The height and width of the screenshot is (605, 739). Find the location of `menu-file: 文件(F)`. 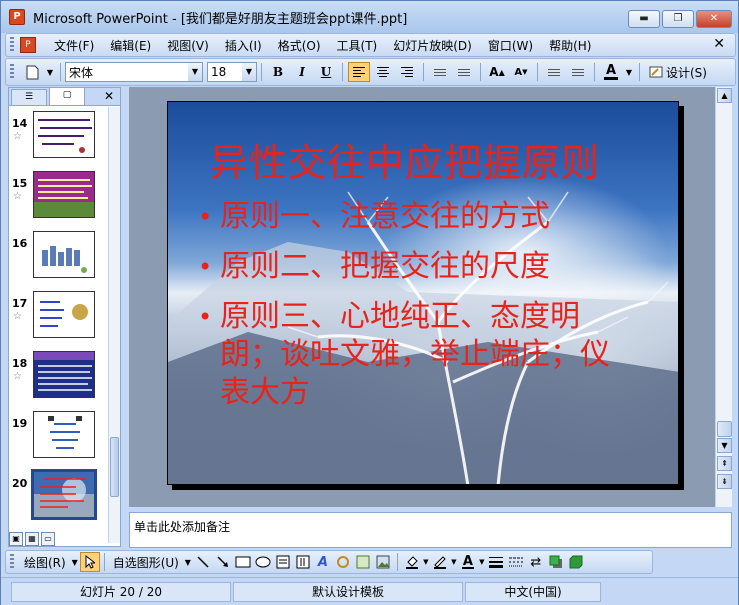

menu-file: 文件(F) is located at coordinates (74, 45).